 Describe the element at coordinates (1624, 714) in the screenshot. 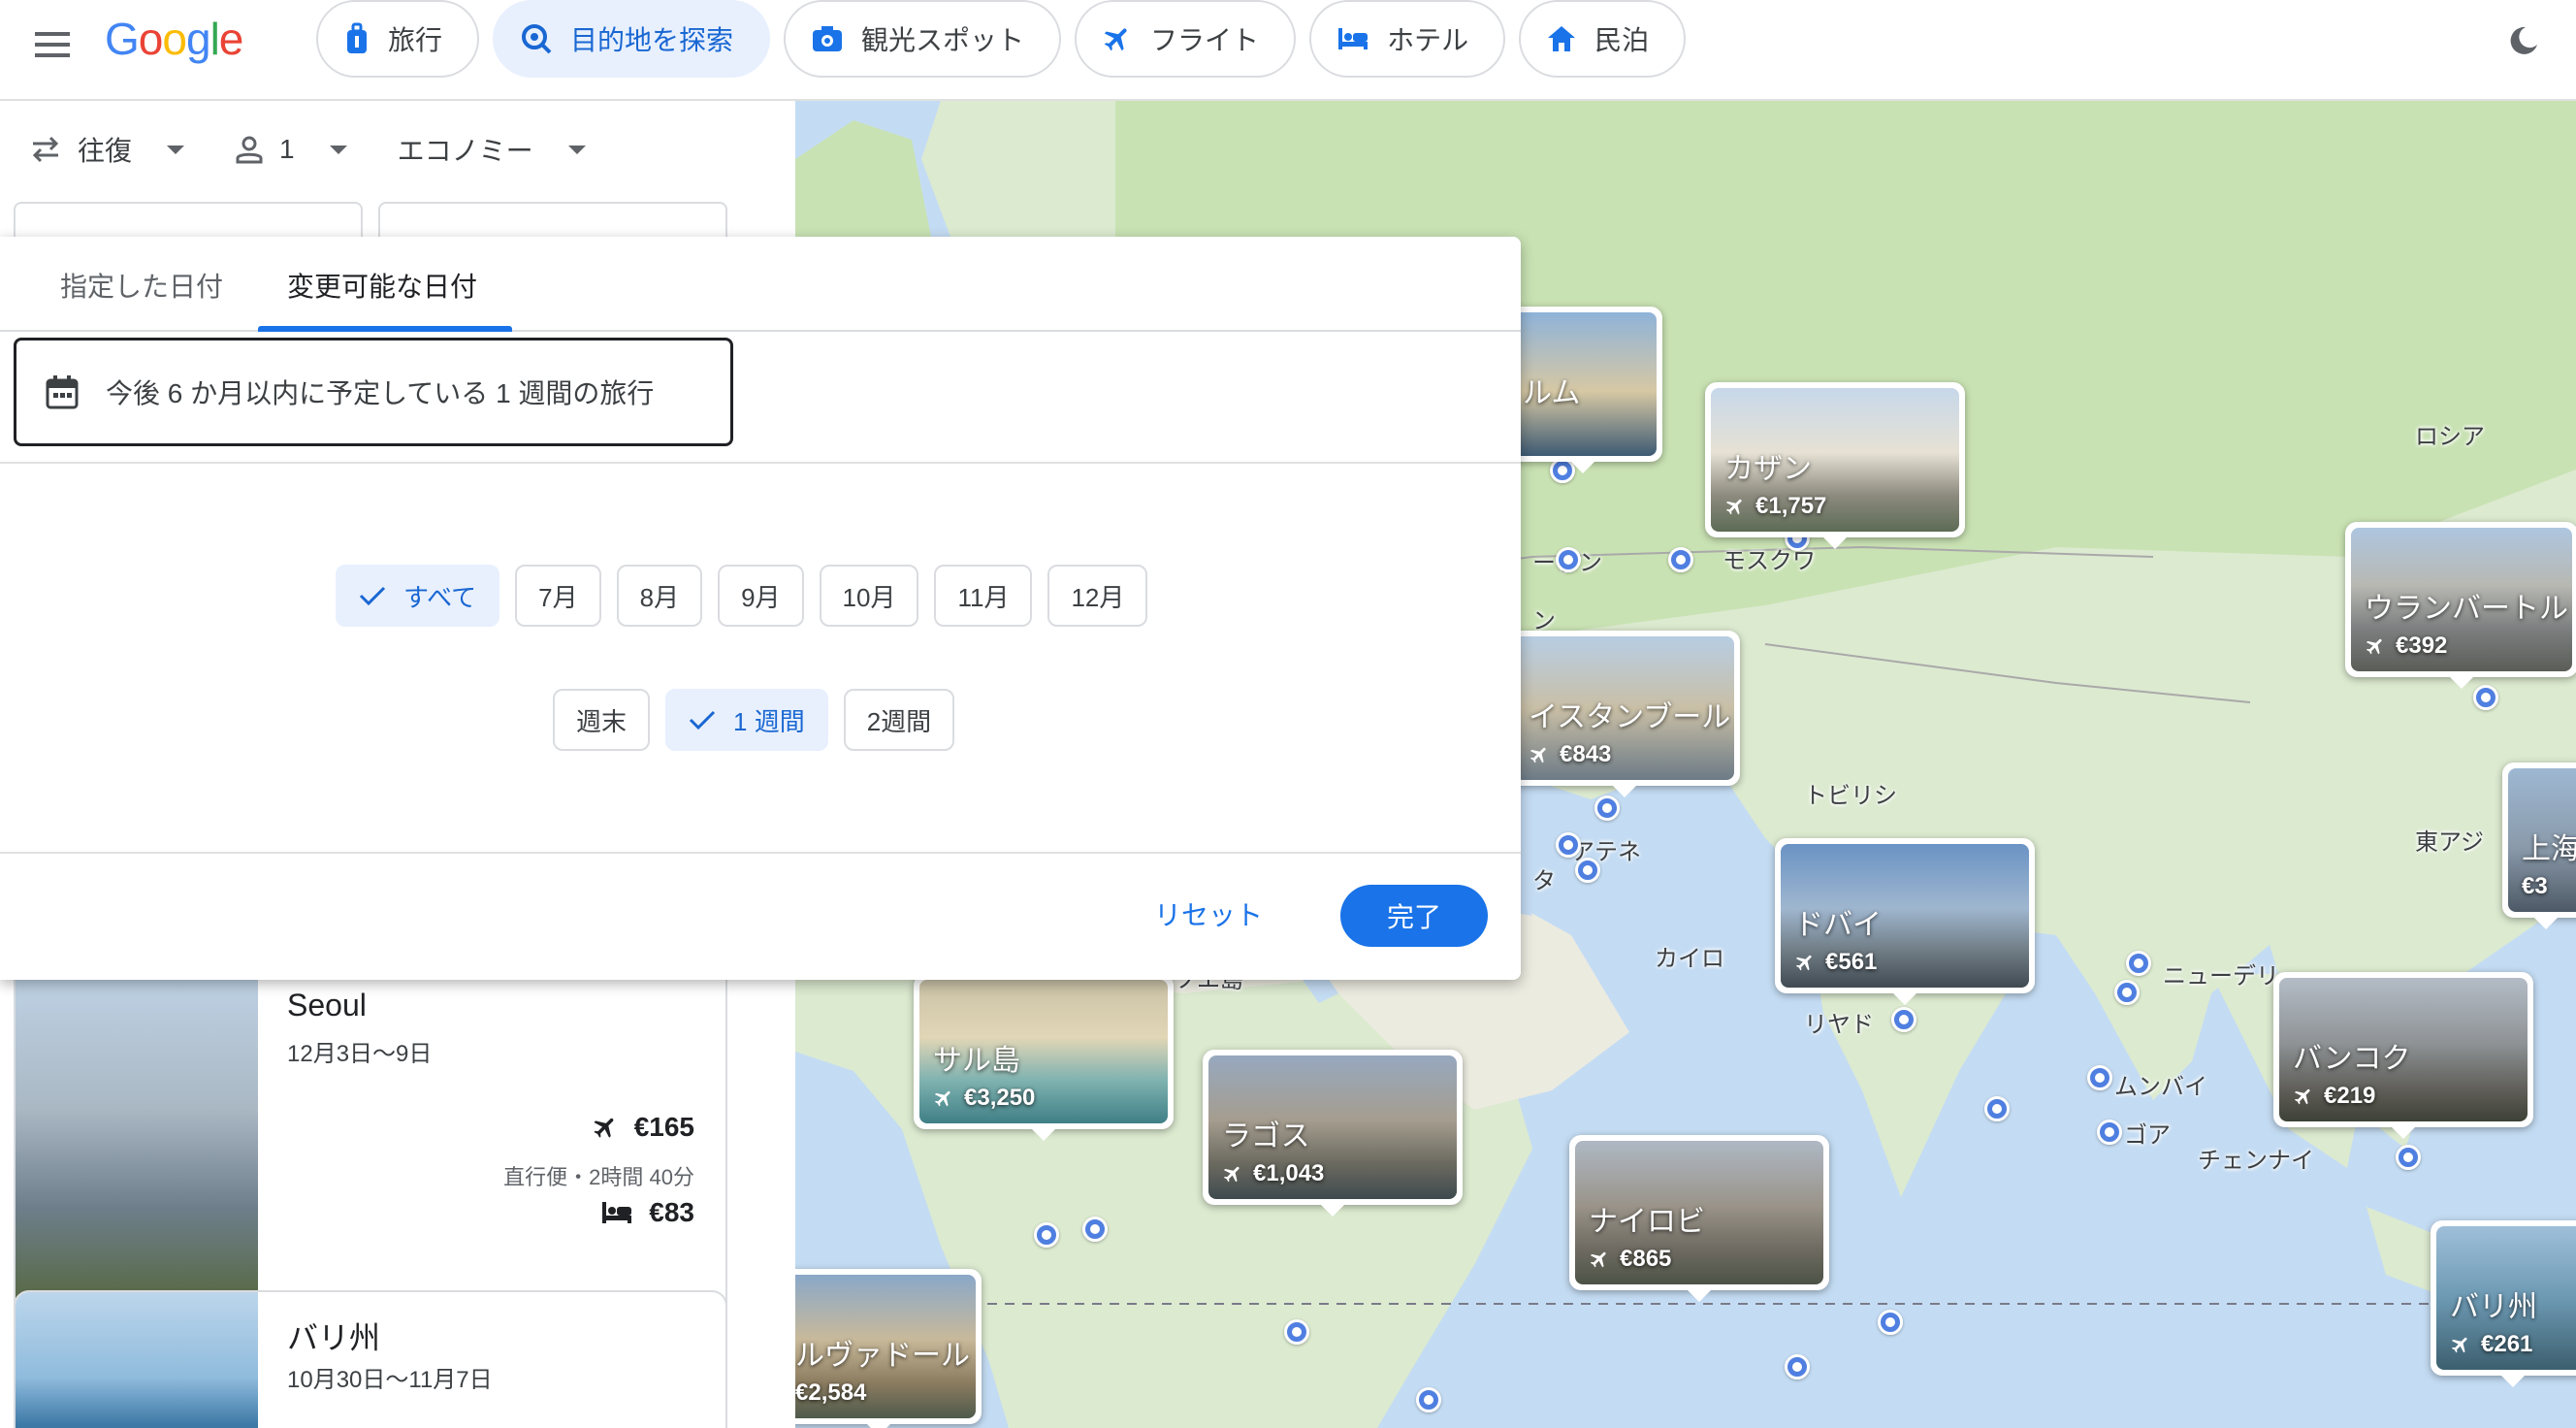

I see `destination-card-istanbul: イスタンブール €843` at that location.